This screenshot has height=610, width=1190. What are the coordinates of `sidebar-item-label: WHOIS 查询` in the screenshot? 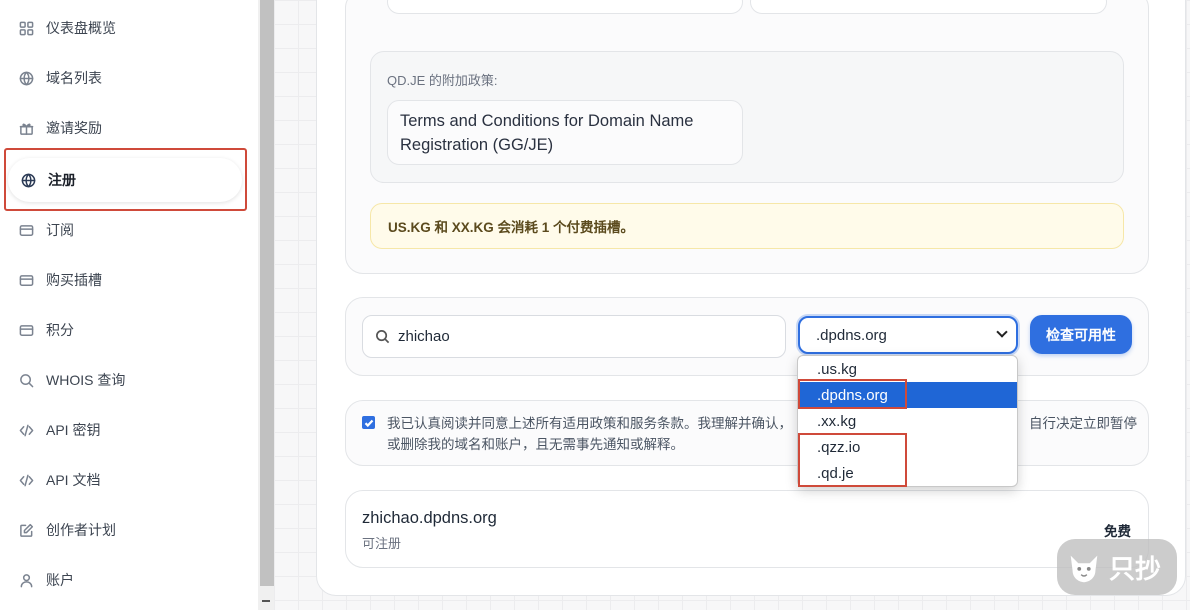 It's located at (86, 380).